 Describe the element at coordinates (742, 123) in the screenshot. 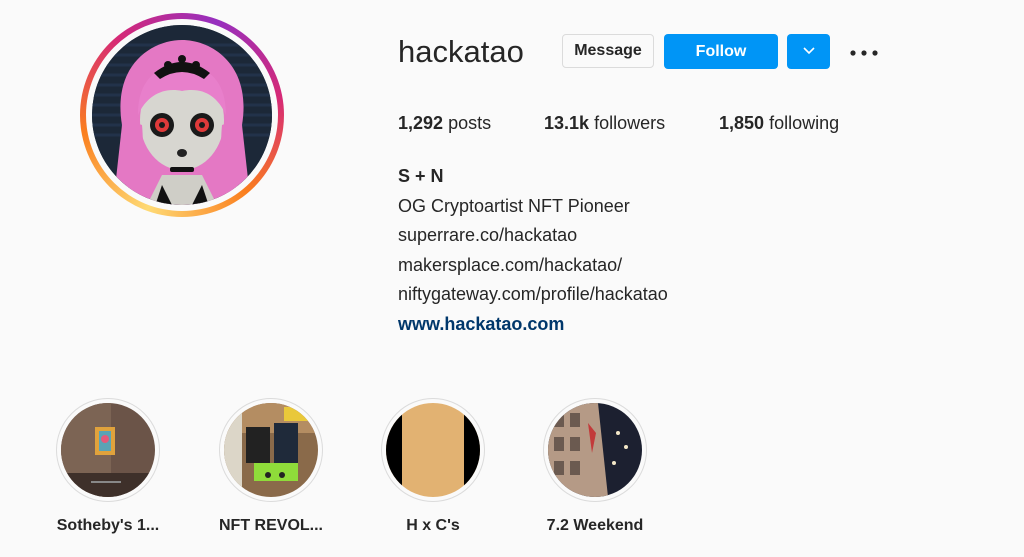

I see `following-count: 1,850` at that location.